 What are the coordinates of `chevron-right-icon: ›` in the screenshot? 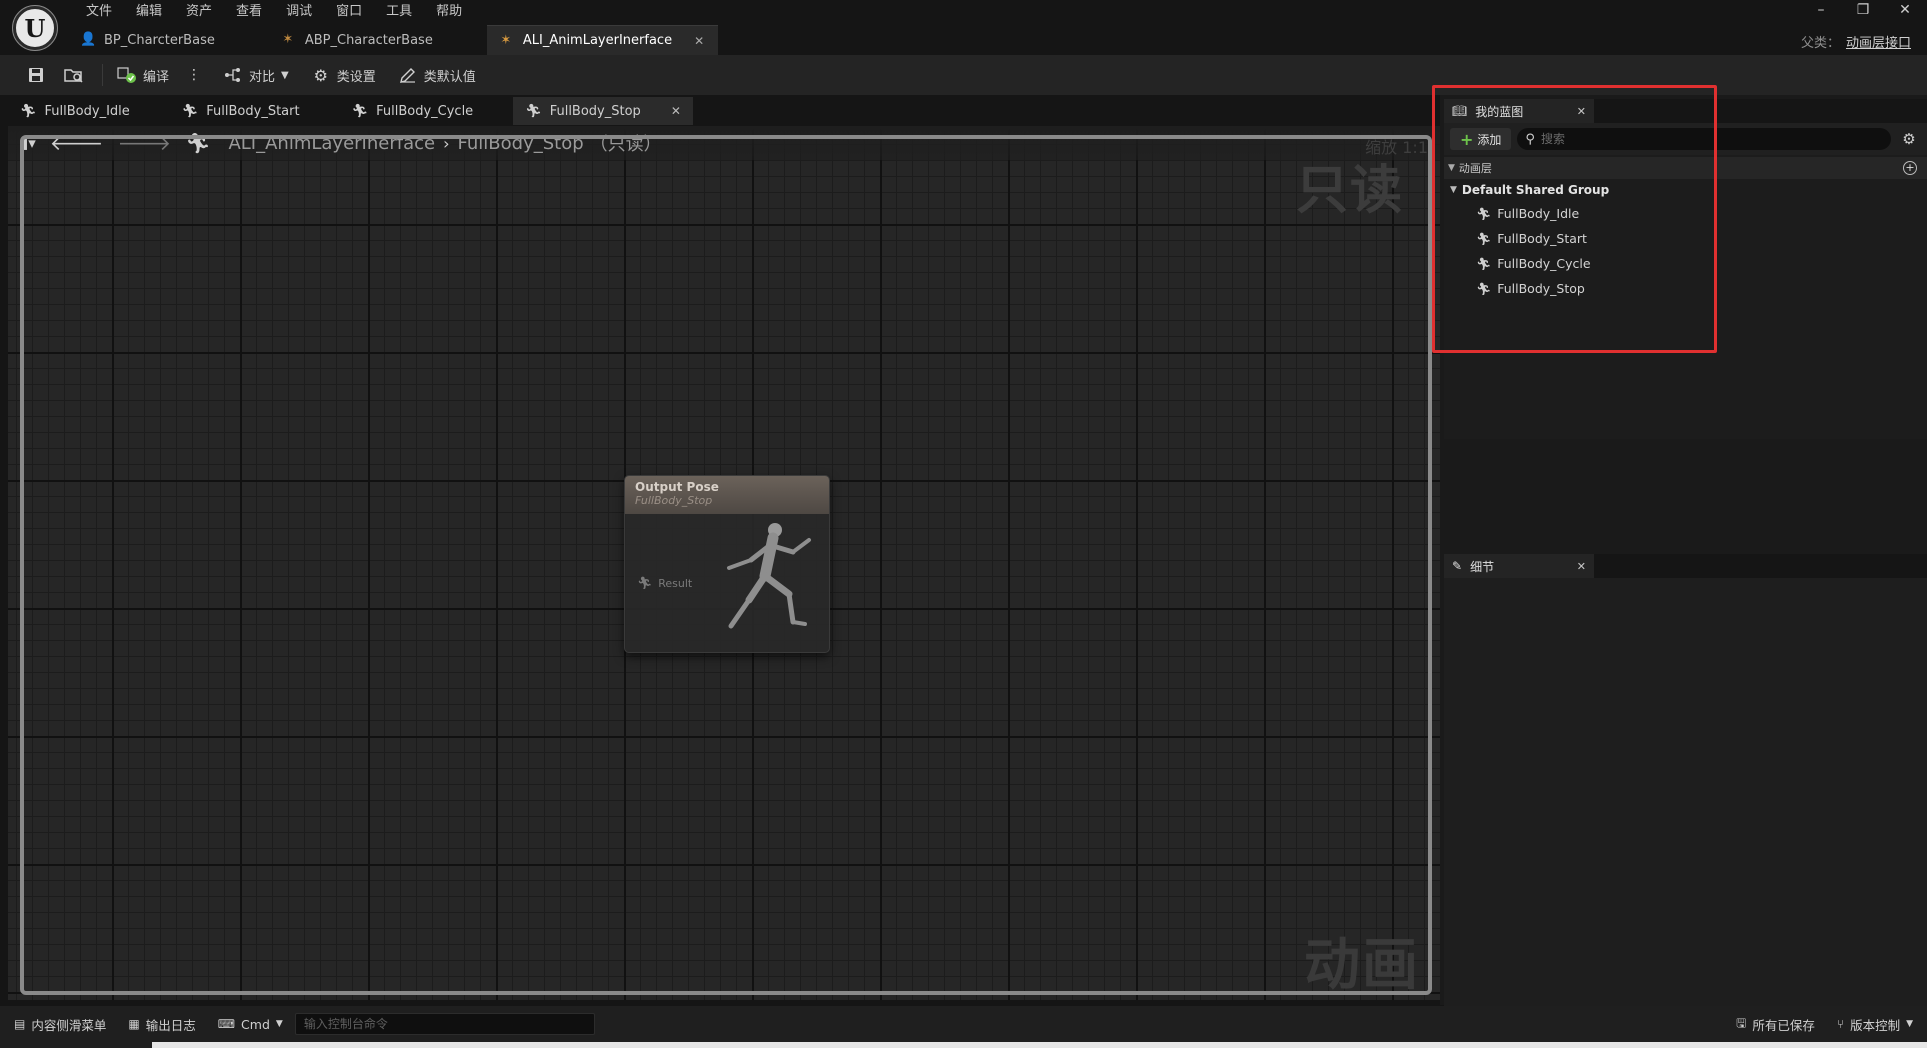 It's located at (446, 143).